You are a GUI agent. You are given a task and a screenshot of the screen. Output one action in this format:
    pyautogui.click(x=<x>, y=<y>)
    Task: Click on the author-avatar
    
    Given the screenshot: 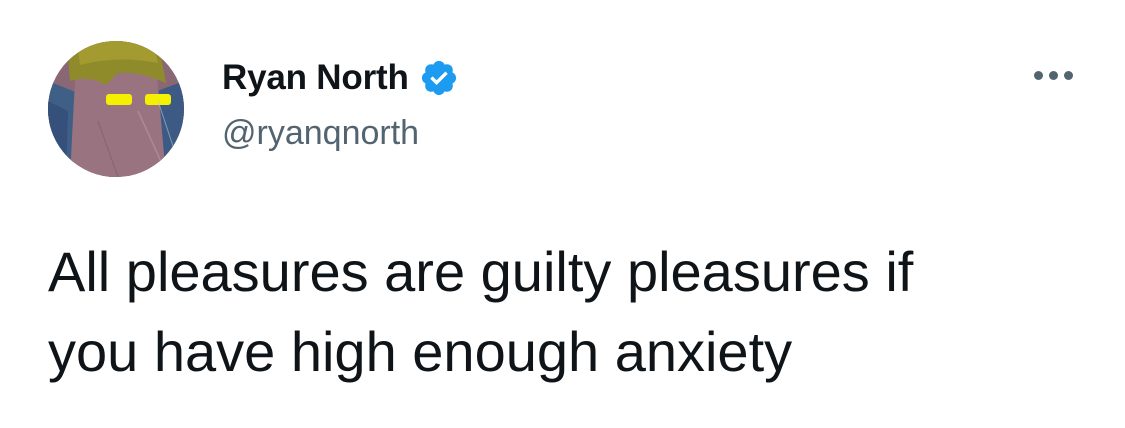 What is the action you would take?
    pyautogui.click(x=116, y=109)
    